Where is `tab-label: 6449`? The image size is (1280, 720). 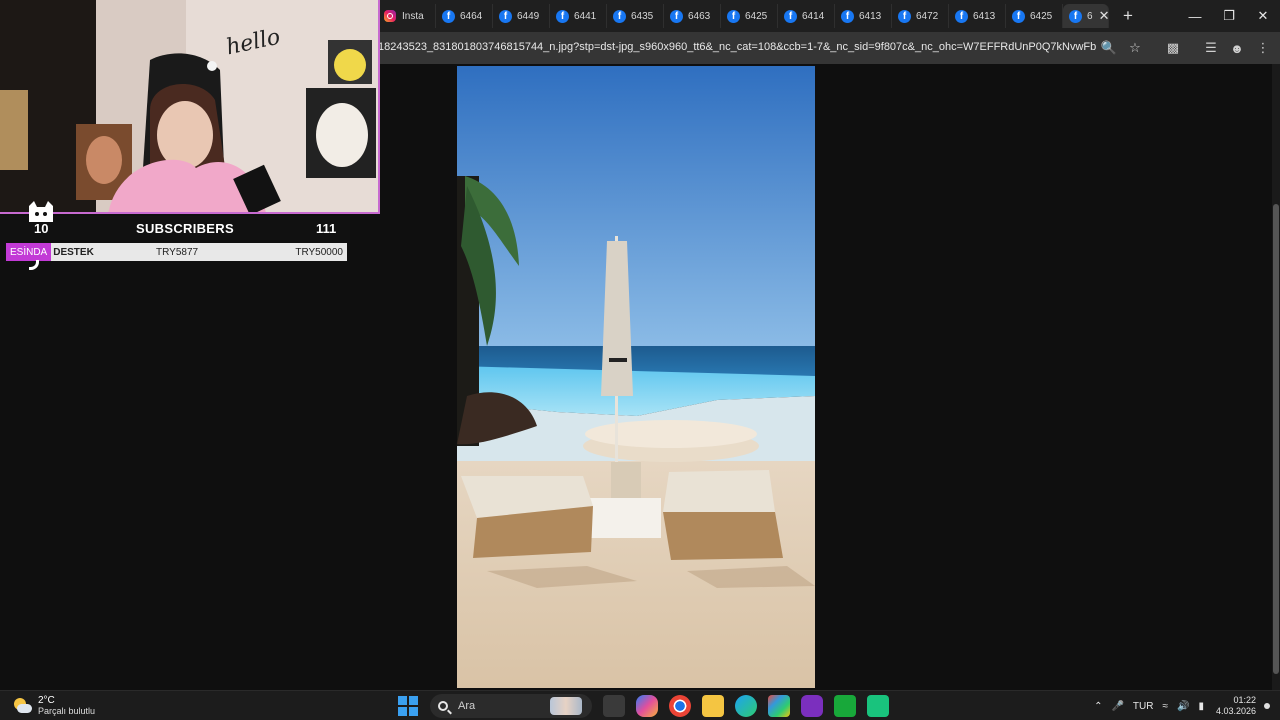 tab-label: 6449 is located at coordinates (528, 16).